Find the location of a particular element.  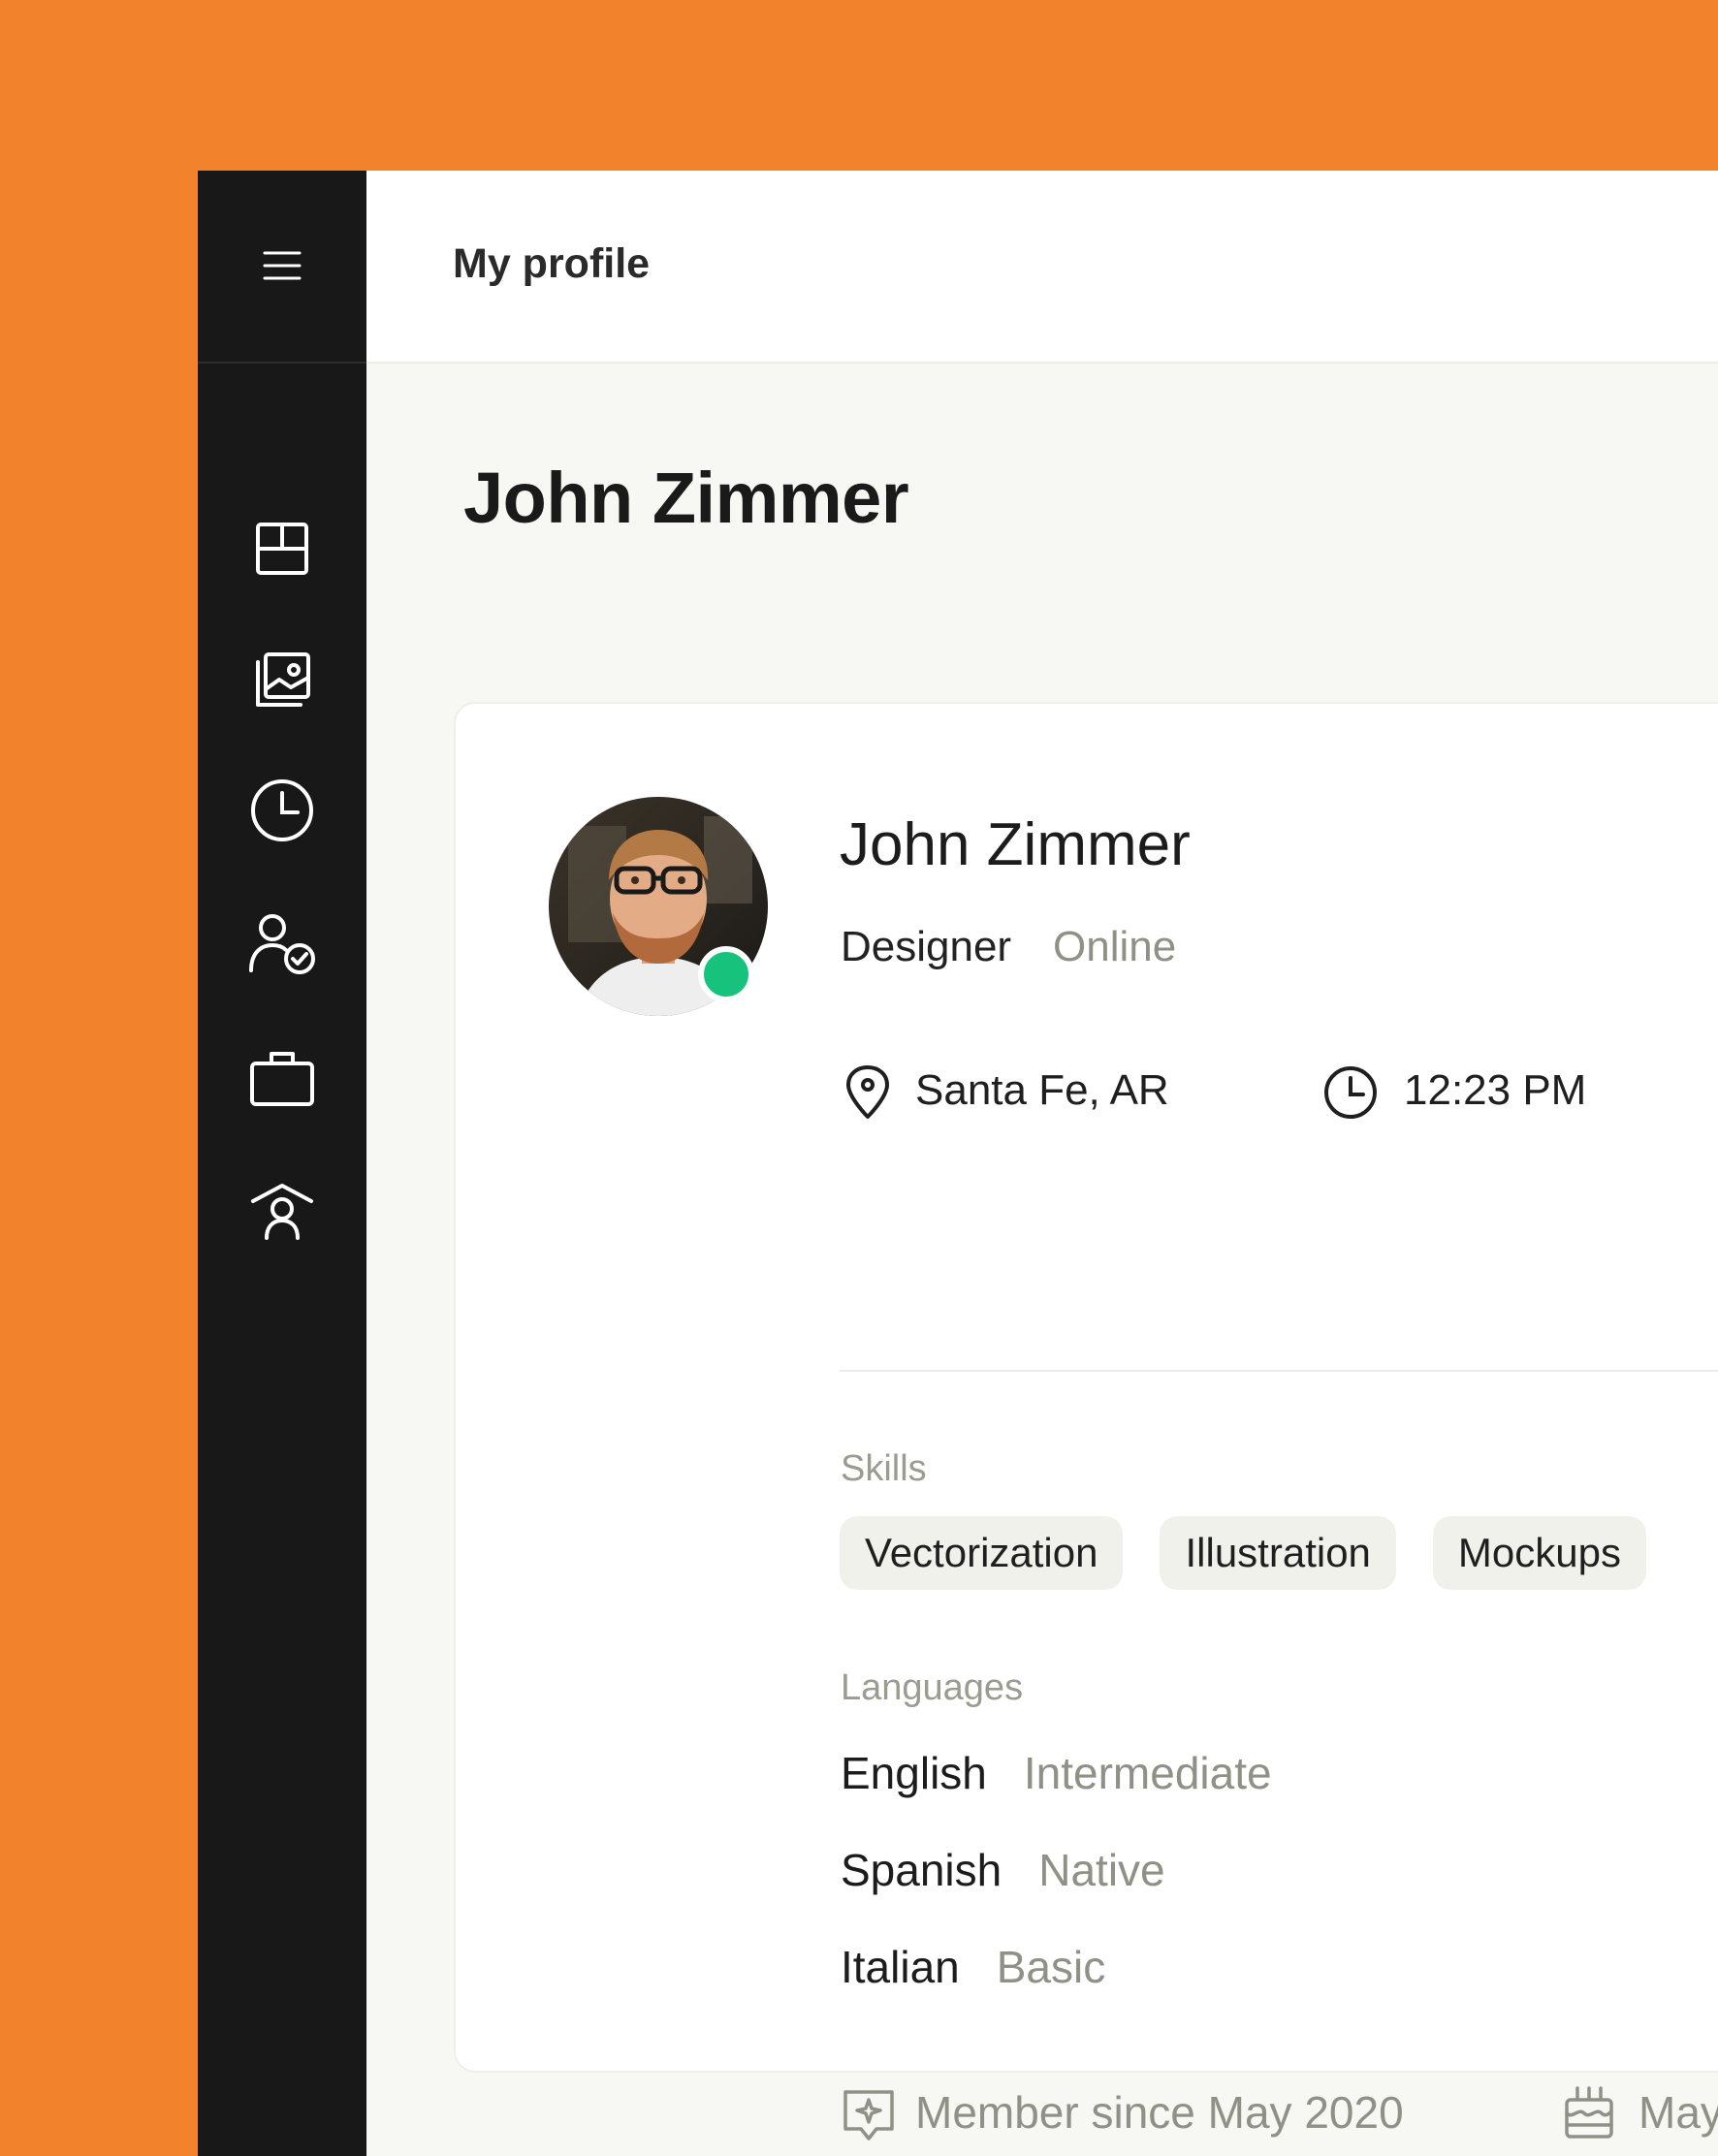

profile-status: Online is located at coordinates (1115, 946).